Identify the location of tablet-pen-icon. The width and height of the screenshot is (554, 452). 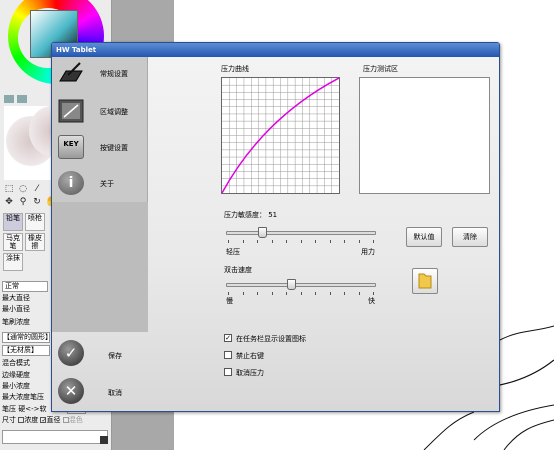
(71, 72).